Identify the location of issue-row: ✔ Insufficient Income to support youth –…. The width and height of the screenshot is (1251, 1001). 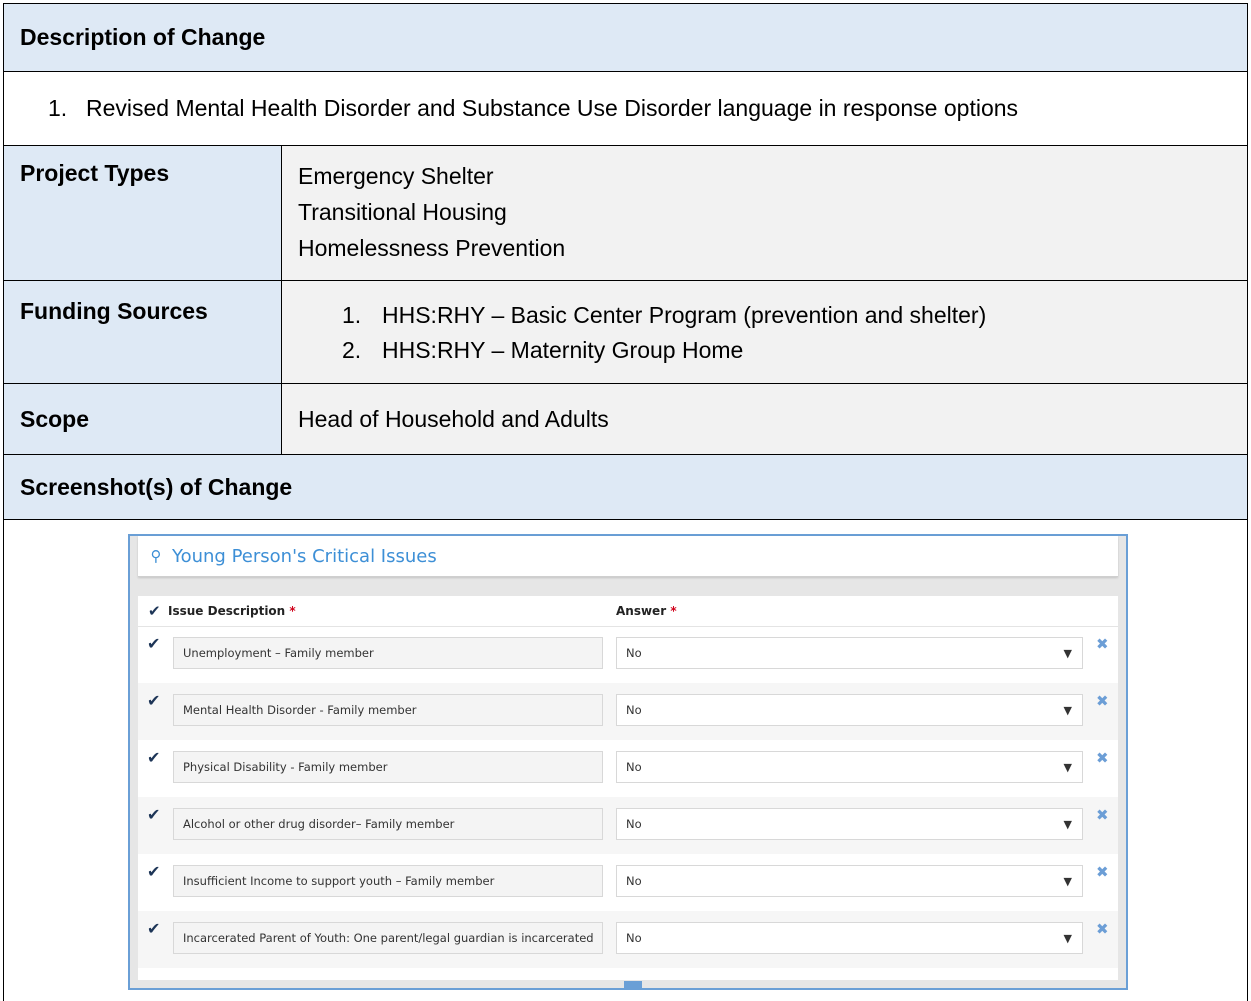
(628, 882).